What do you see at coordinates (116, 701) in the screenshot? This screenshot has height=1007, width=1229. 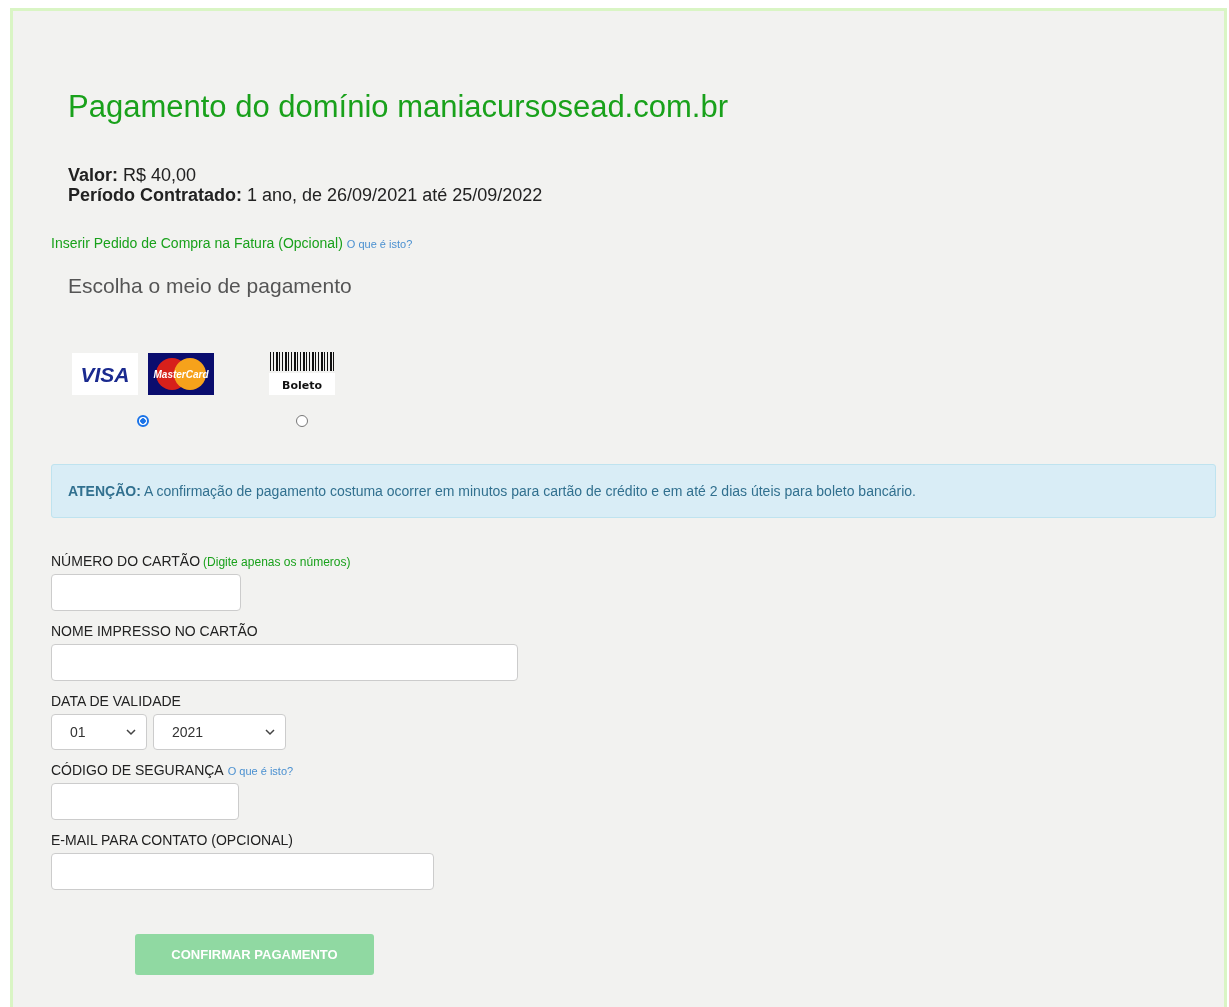 I see `field-label: DATA DE VALIDADE` at bounding box center [116, 701].